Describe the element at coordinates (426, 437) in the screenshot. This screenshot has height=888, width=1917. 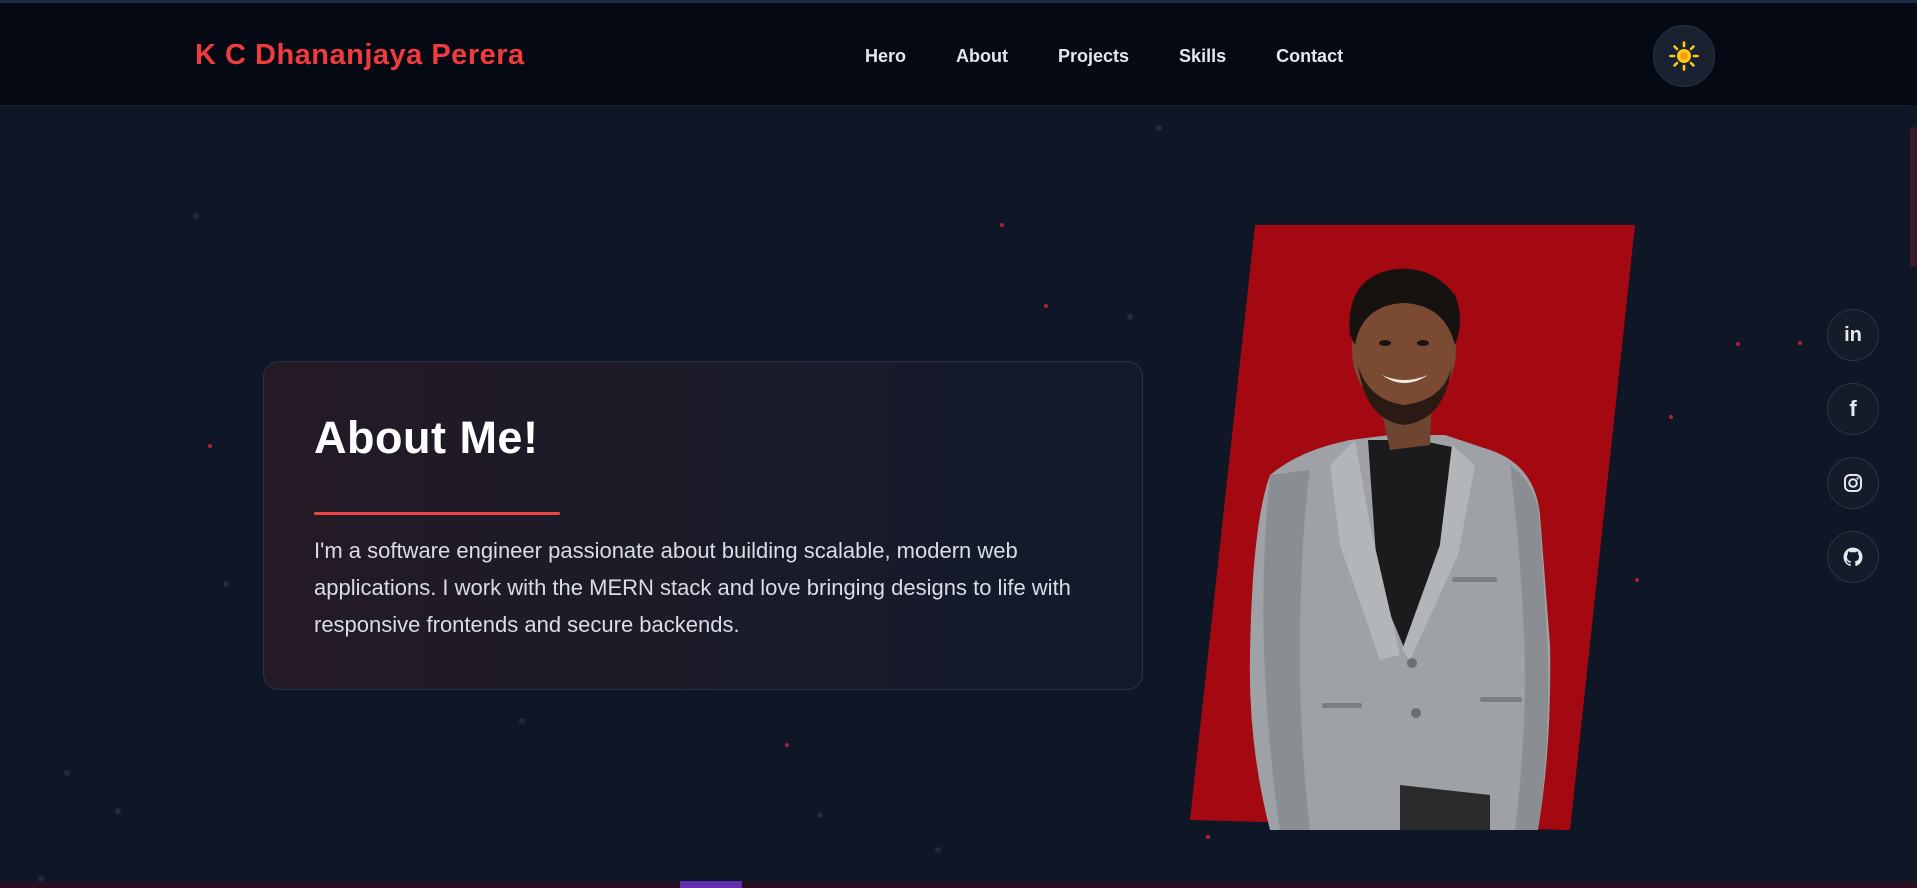
I see `about-title: About Me!` at that location.